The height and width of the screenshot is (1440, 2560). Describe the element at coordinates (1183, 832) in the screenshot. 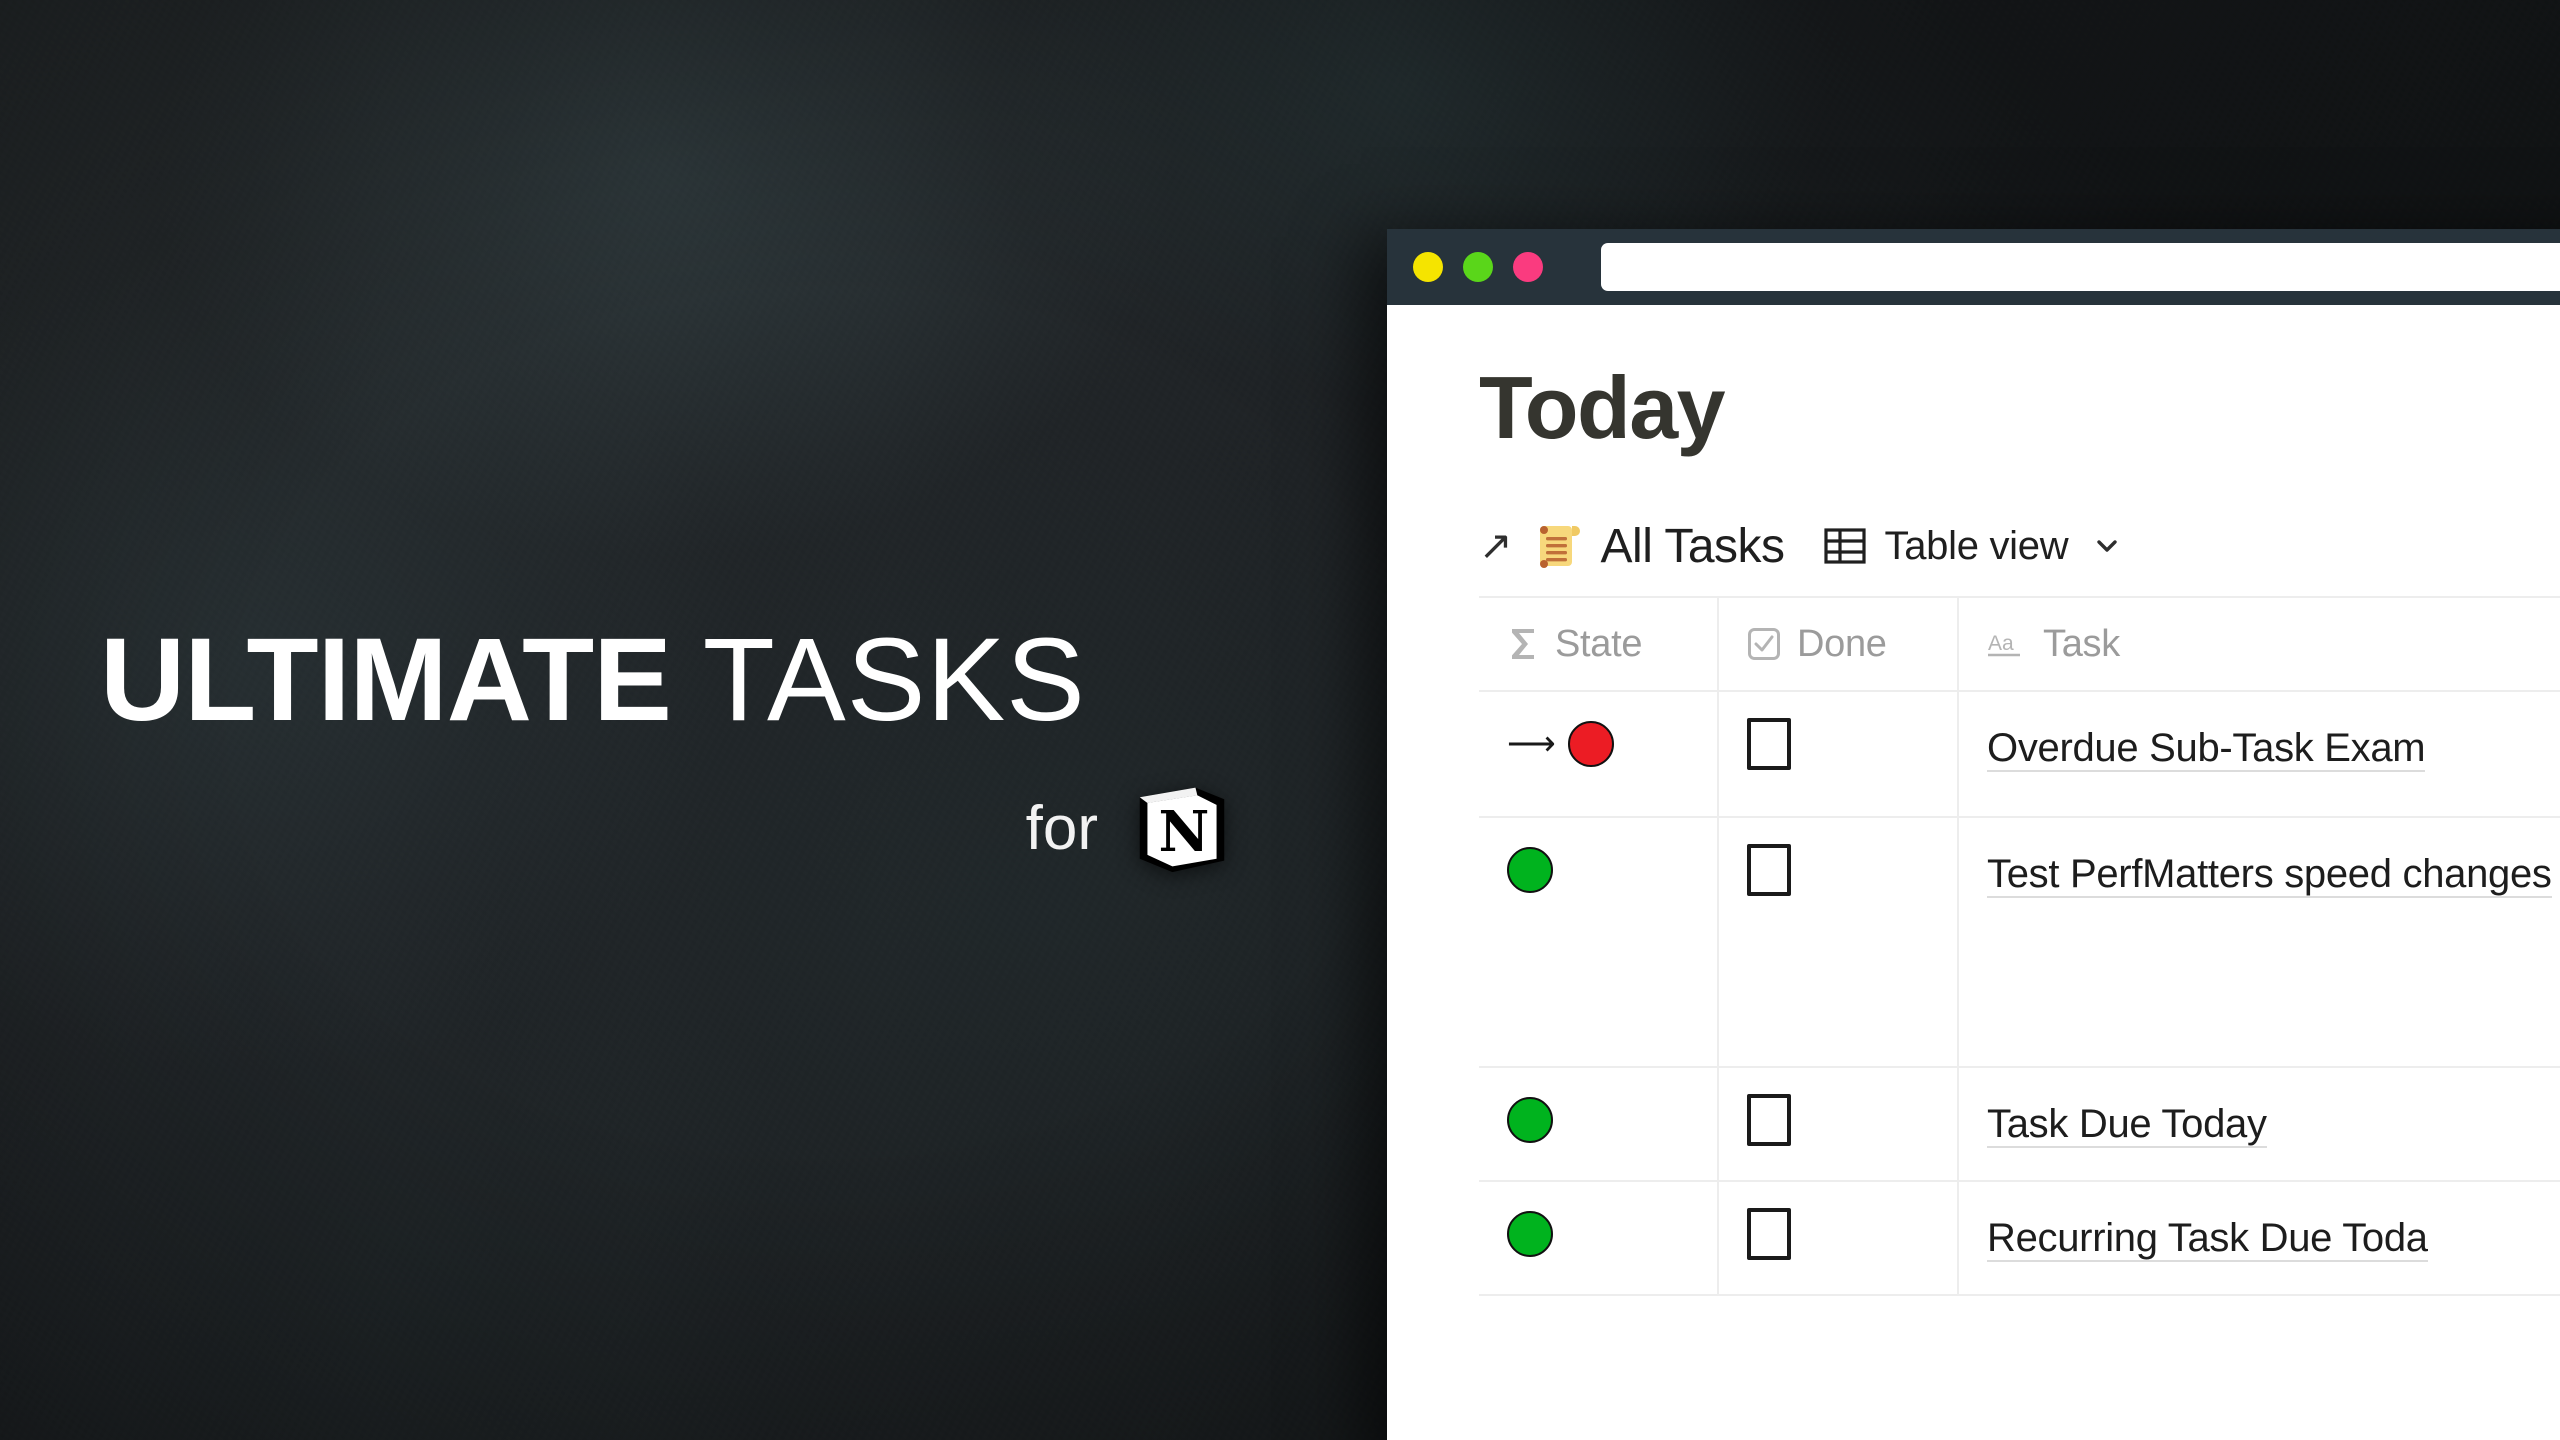

I see `svg-text: N` at that location.